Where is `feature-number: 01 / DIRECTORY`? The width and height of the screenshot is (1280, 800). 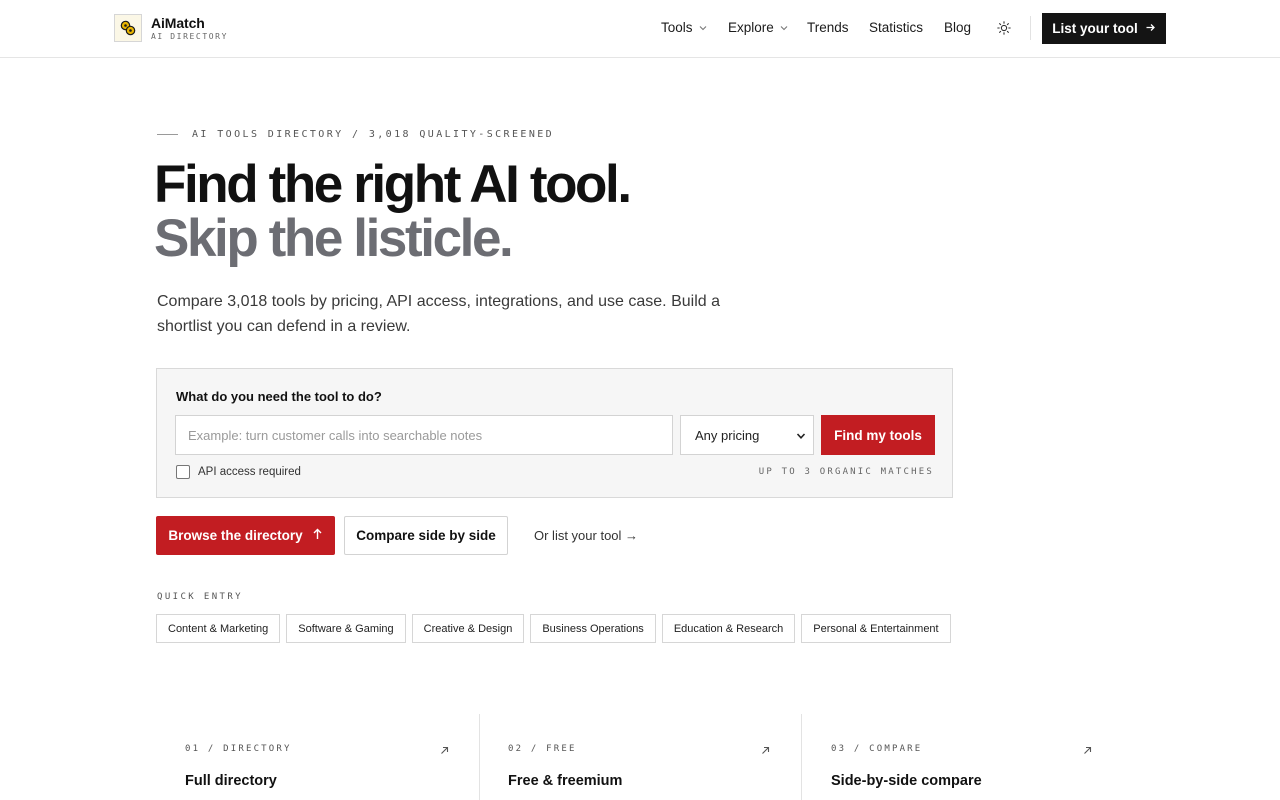
feature-number: 01 / DIRECTORY is located at coordinates (238, 749).